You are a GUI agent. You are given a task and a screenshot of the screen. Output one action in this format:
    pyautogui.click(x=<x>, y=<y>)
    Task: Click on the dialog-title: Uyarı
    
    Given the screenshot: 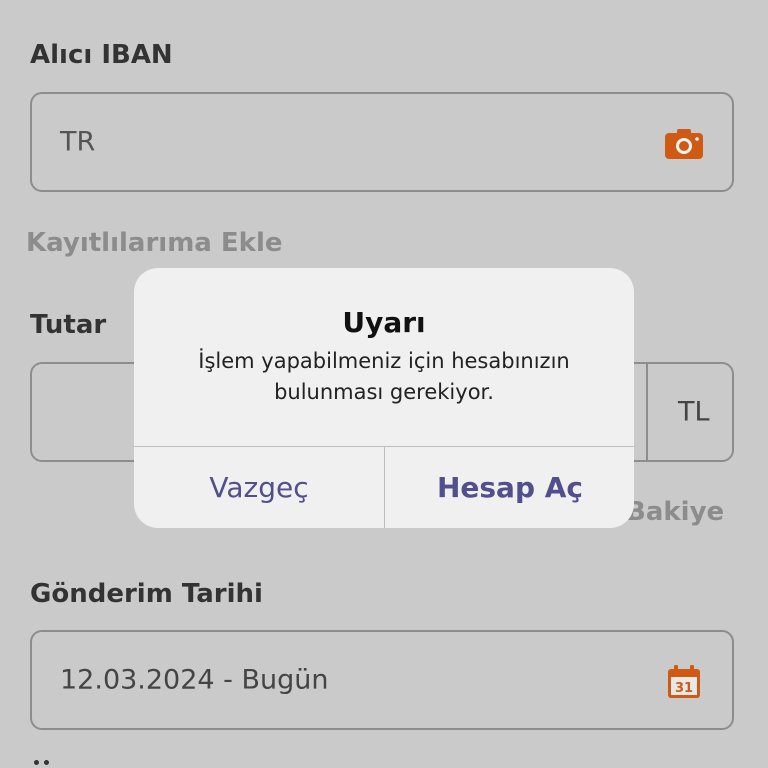 What is the action you would take?
    pyautogui.click(x=384, y=322)
    